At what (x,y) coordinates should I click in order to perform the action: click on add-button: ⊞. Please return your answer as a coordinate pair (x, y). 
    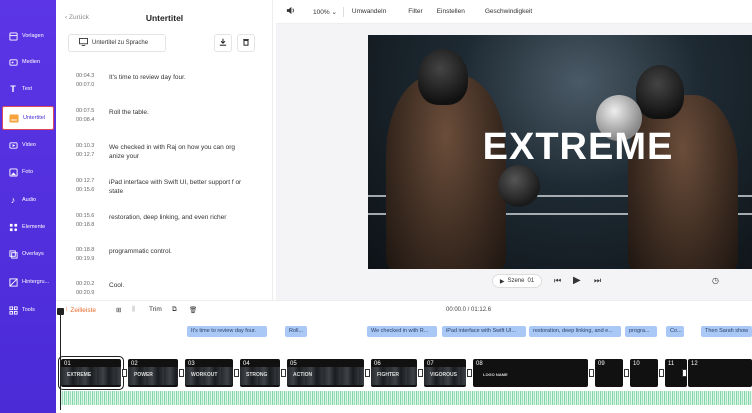
    Looking at the image, I should click on (118, 310).